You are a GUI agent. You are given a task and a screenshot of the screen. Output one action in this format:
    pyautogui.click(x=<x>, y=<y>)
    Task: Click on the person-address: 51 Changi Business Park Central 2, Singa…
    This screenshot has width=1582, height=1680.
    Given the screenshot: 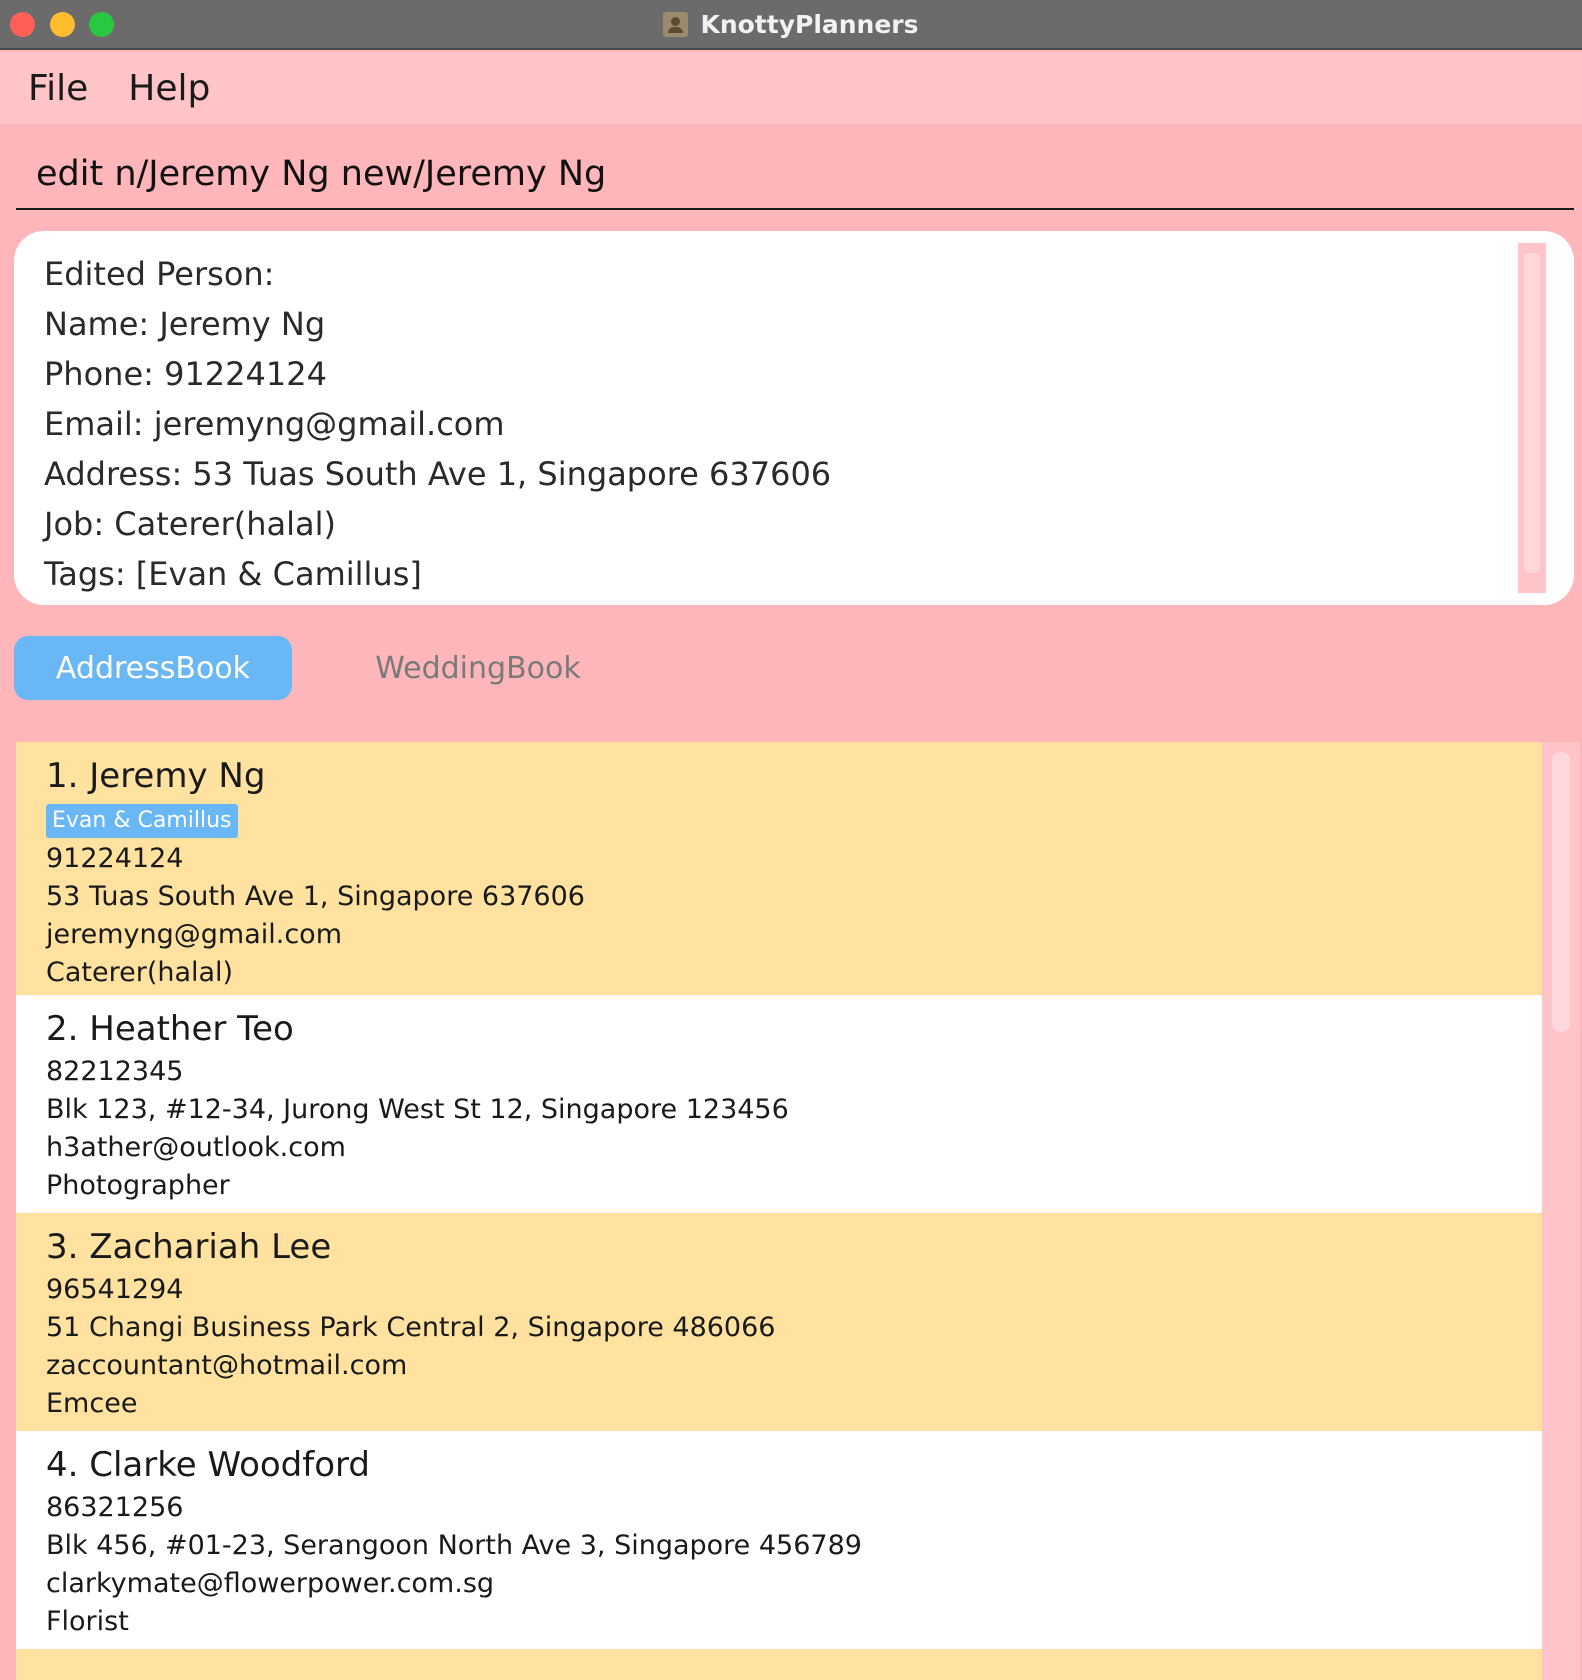 What is the action you would take?
    pyautogui.click(x=411, y=1327)
    